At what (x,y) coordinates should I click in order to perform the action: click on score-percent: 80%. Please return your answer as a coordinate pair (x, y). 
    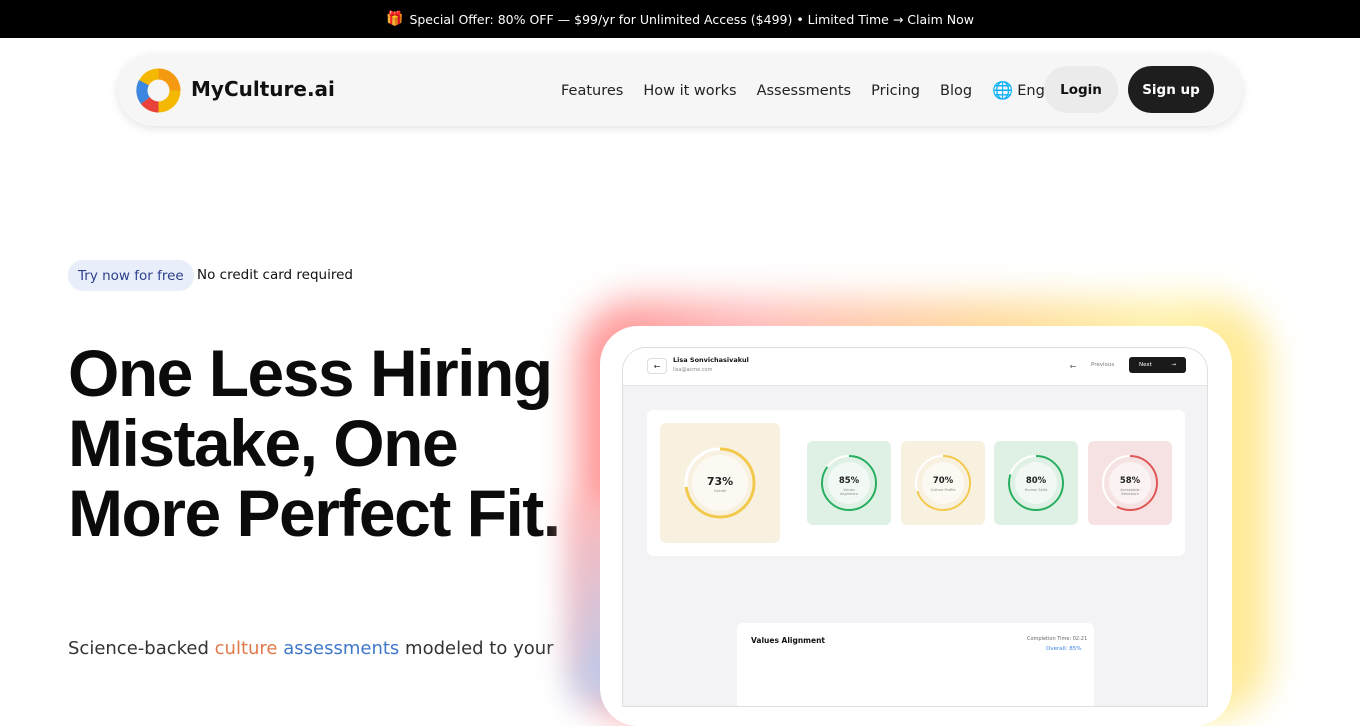
    Looking at the image, I should click on (1036, 481).